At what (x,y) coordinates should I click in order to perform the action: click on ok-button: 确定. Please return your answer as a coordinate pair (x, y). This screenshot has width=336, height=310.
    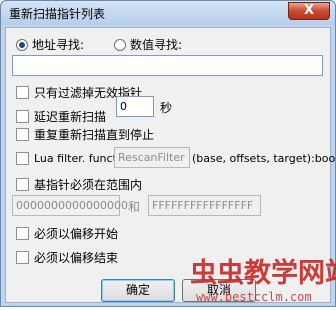
    Looking at the image, I should click on (138, 290).